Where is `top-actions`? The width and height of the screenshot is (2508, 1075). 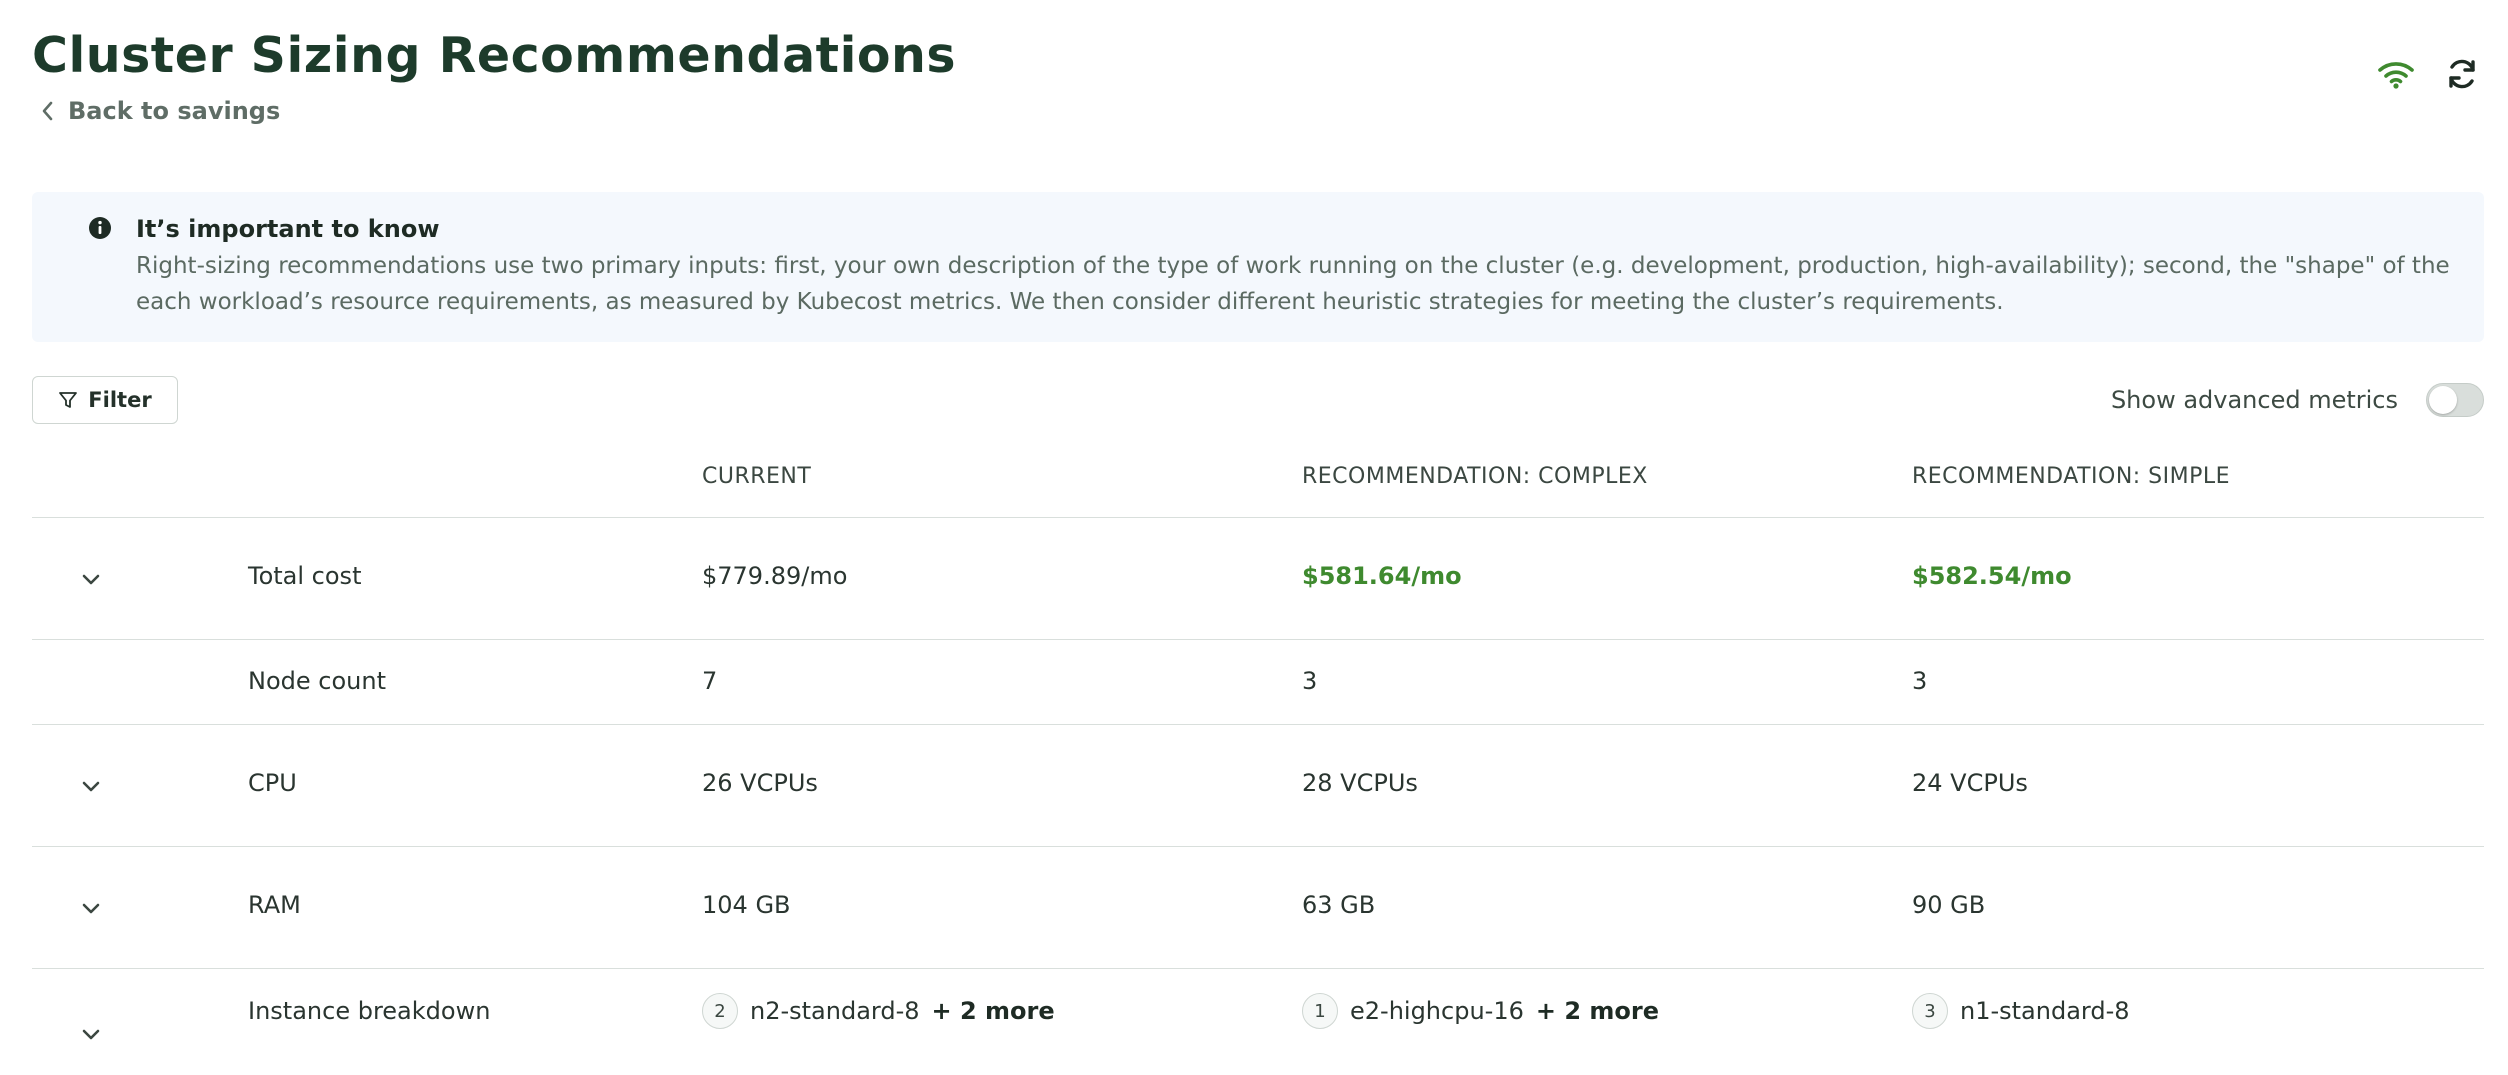 top-actions is located at coordinates (2429, 74).